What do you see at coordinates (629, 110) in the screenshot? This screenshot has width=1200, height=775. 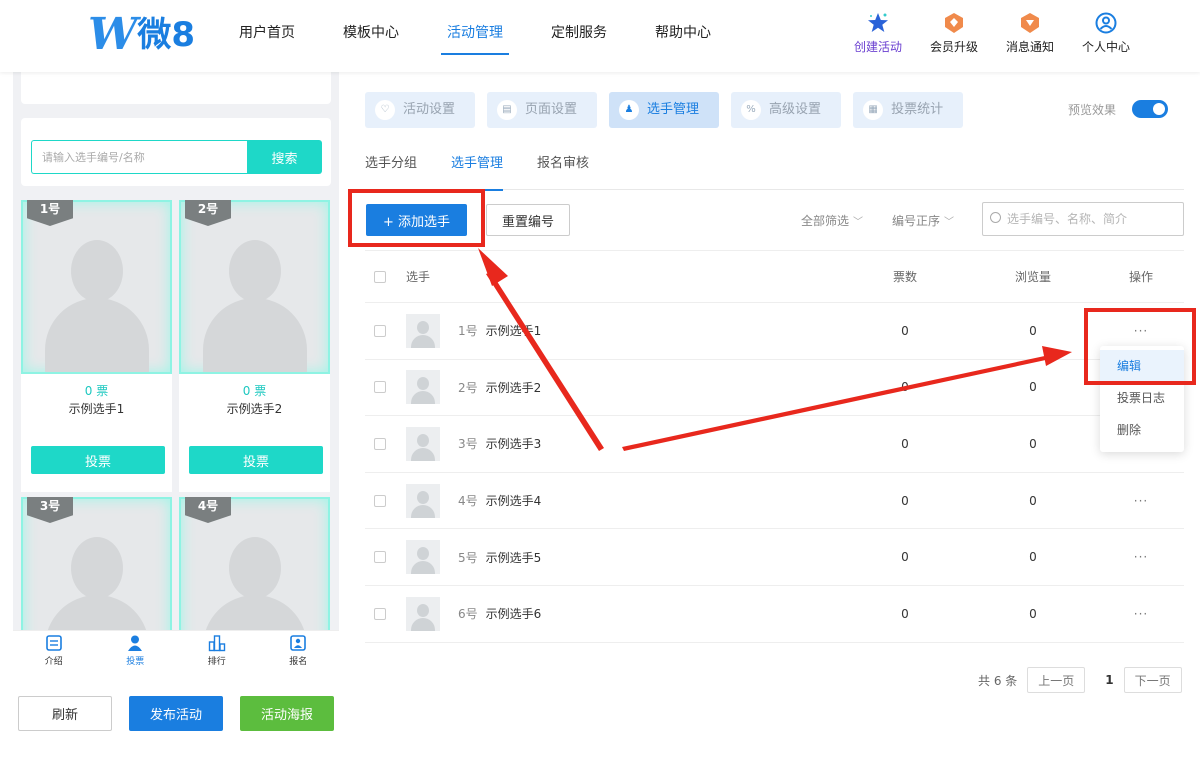 I see `contestant-icon: ♟` at bounding box center [629, 110].